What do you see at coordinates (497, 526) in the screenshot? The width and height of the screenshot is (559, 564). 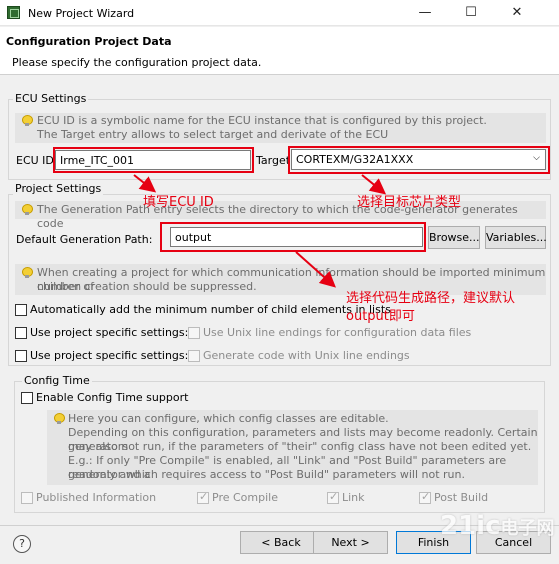 I see `watermark-logo: 21ic电子网` at bounding box center [497, 526].